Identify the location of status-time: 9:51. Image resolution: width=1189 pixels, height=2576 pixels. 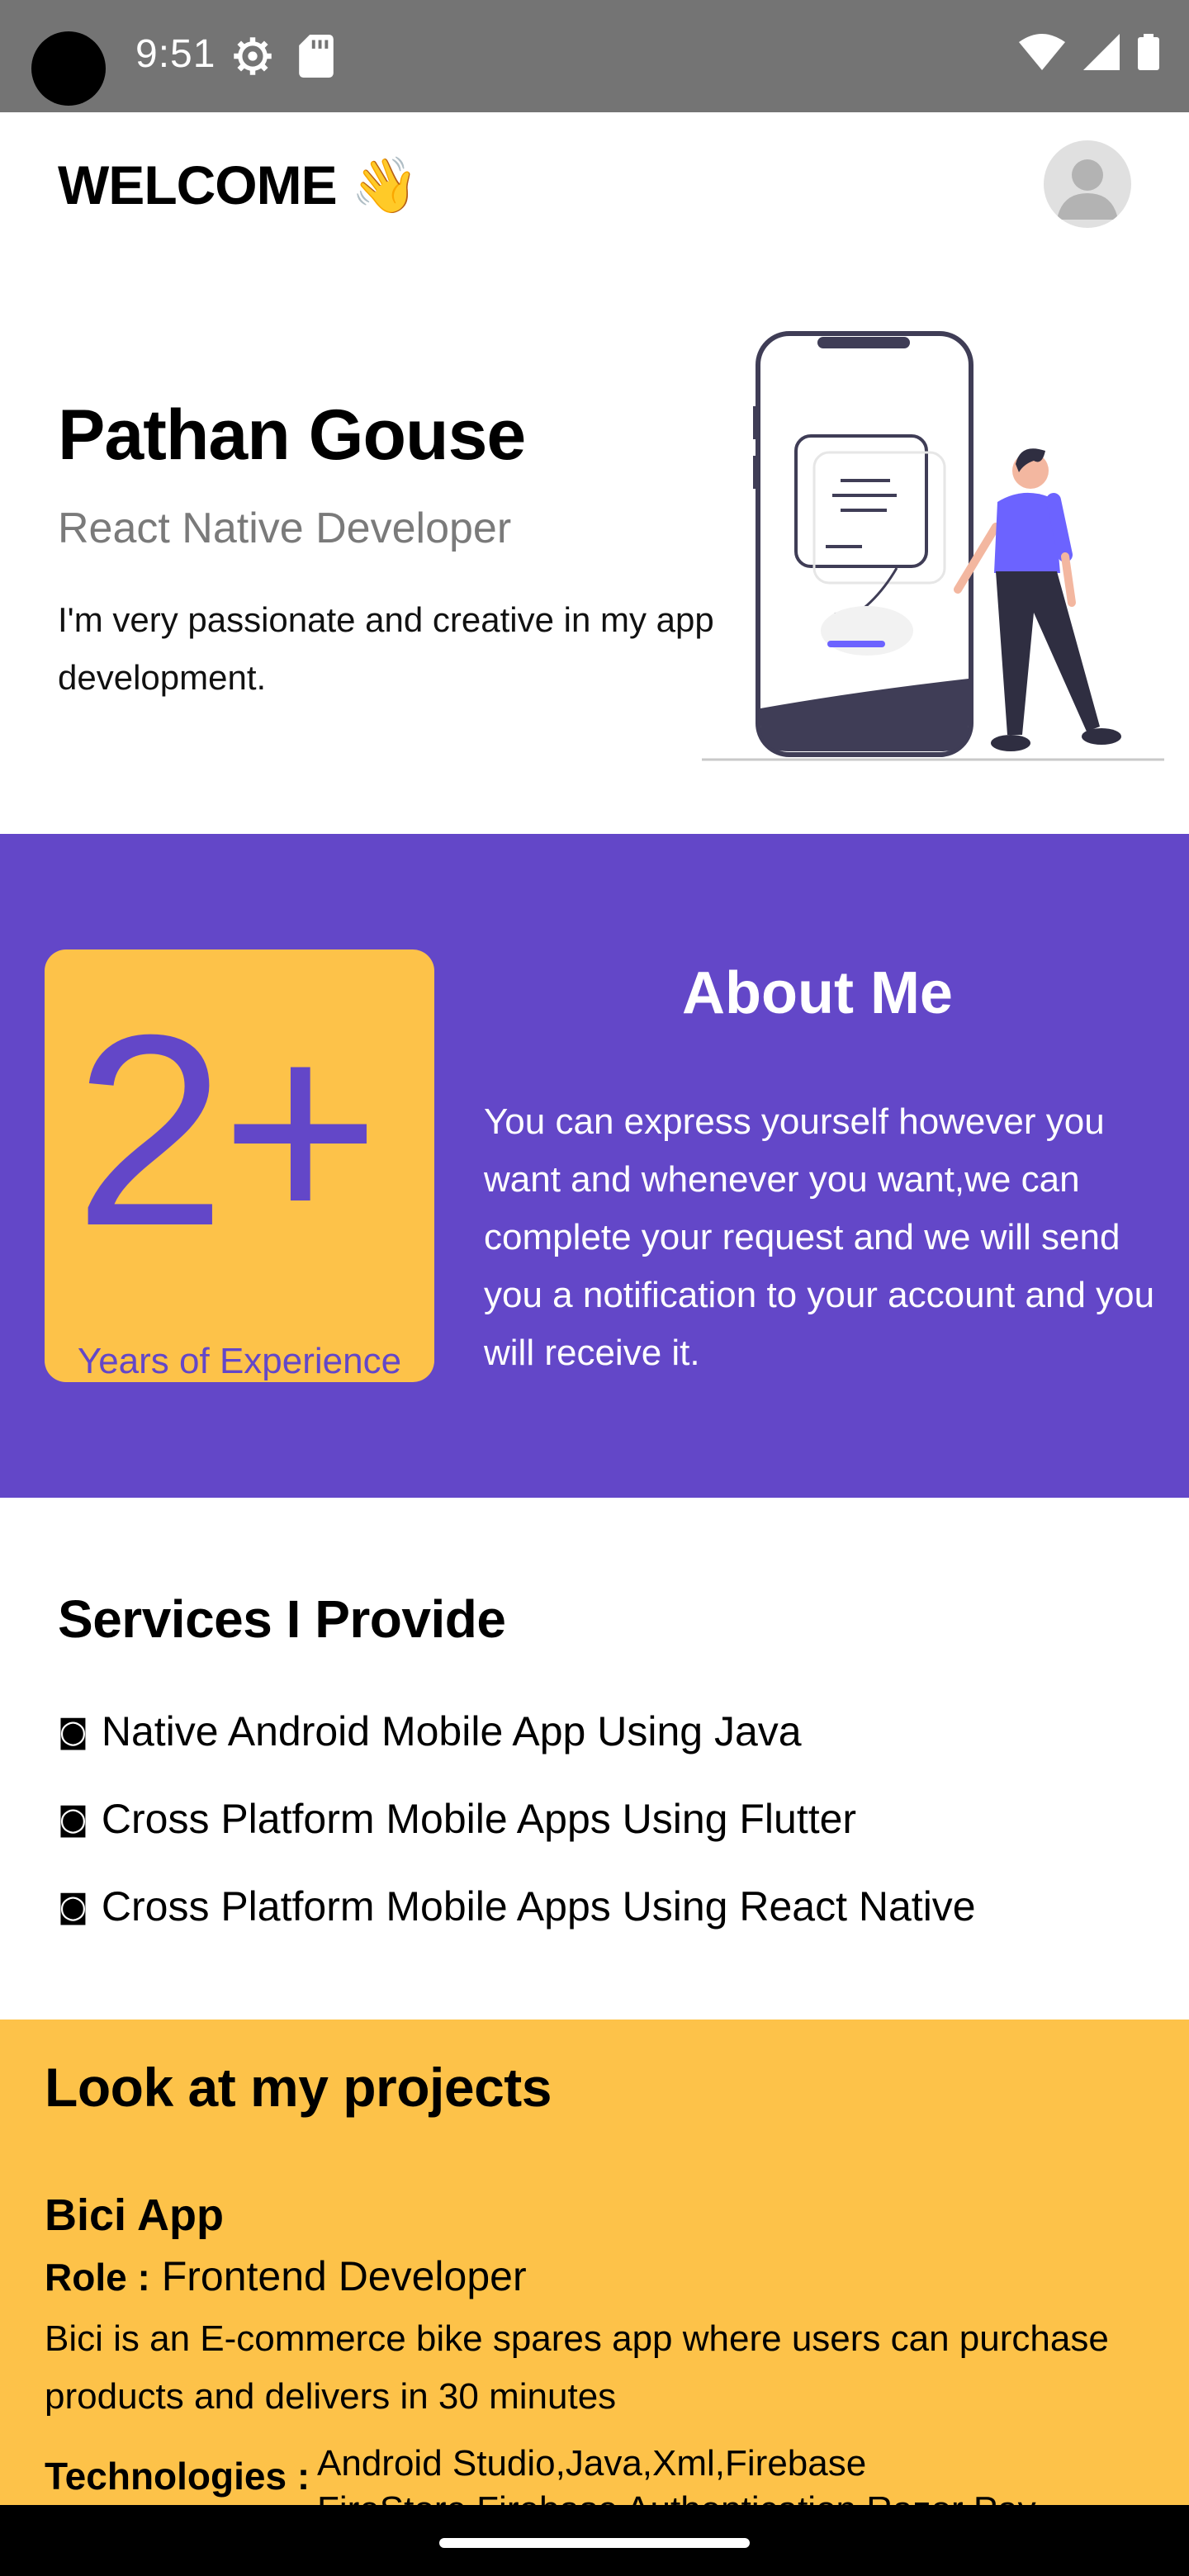
(175, 54).